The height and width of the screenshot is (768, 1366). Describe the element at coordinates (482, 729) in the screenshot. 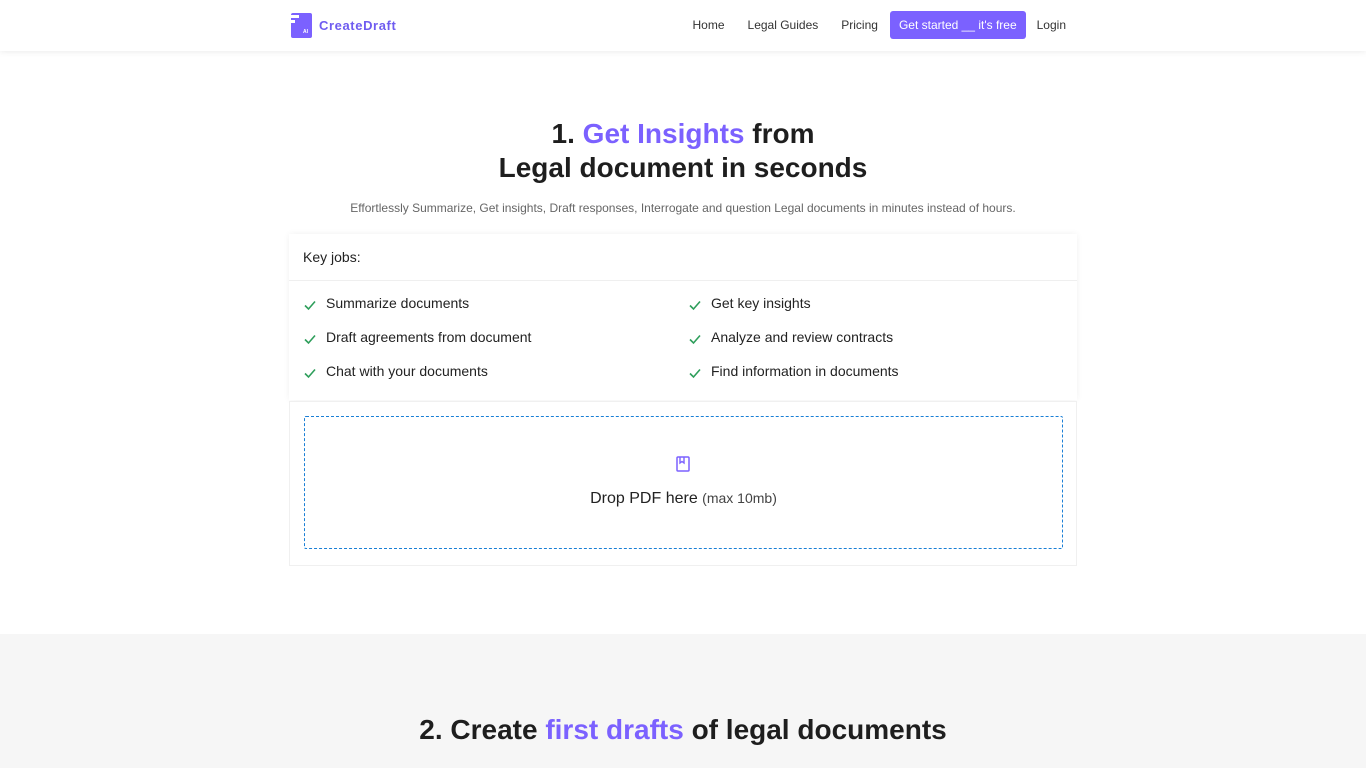

I see `section2-title-prefix: 2. Create` at that location.